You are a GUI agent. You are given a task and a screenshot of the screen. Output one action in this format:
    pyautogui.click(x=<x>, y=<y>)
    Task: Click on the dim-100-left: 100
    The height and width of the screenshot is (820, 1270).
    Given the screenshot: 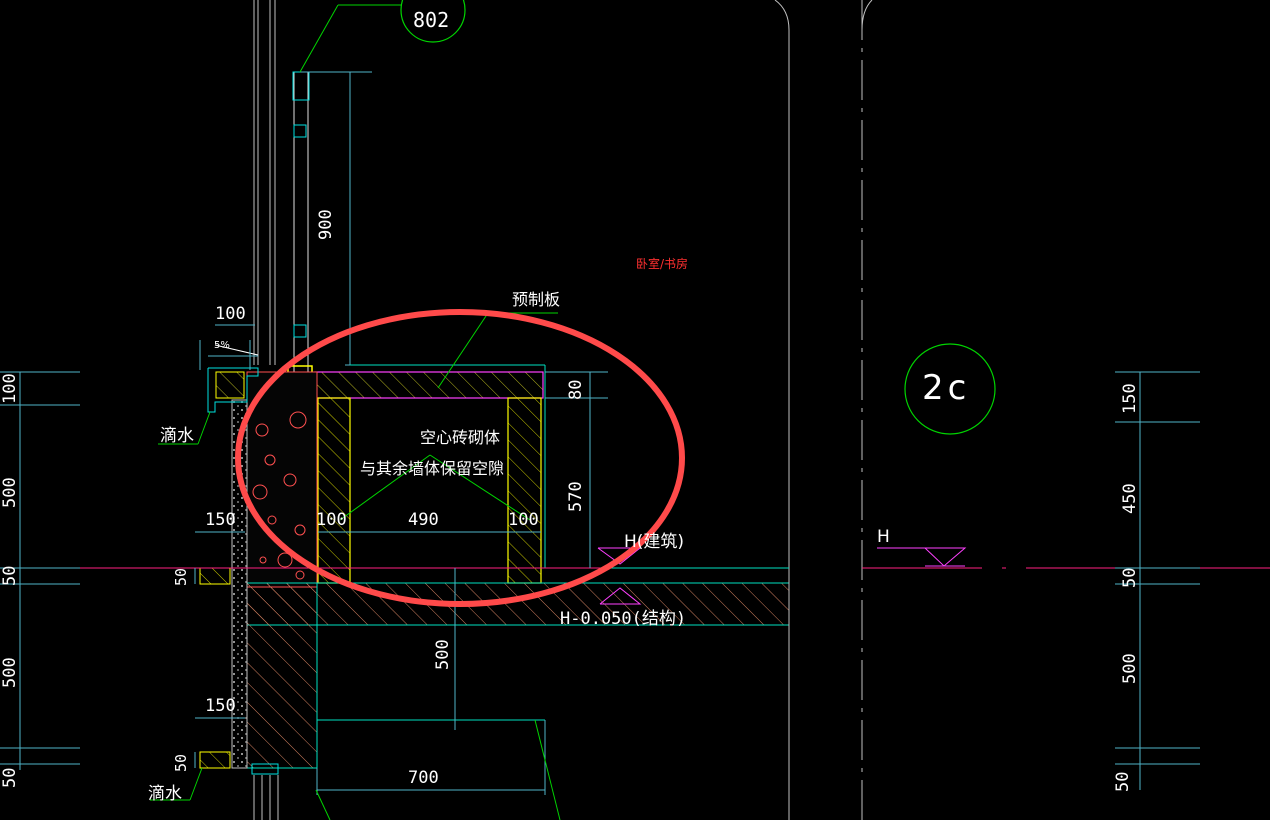 What is the action you would take?
    pyautogui.click(x=331, y=520)
    